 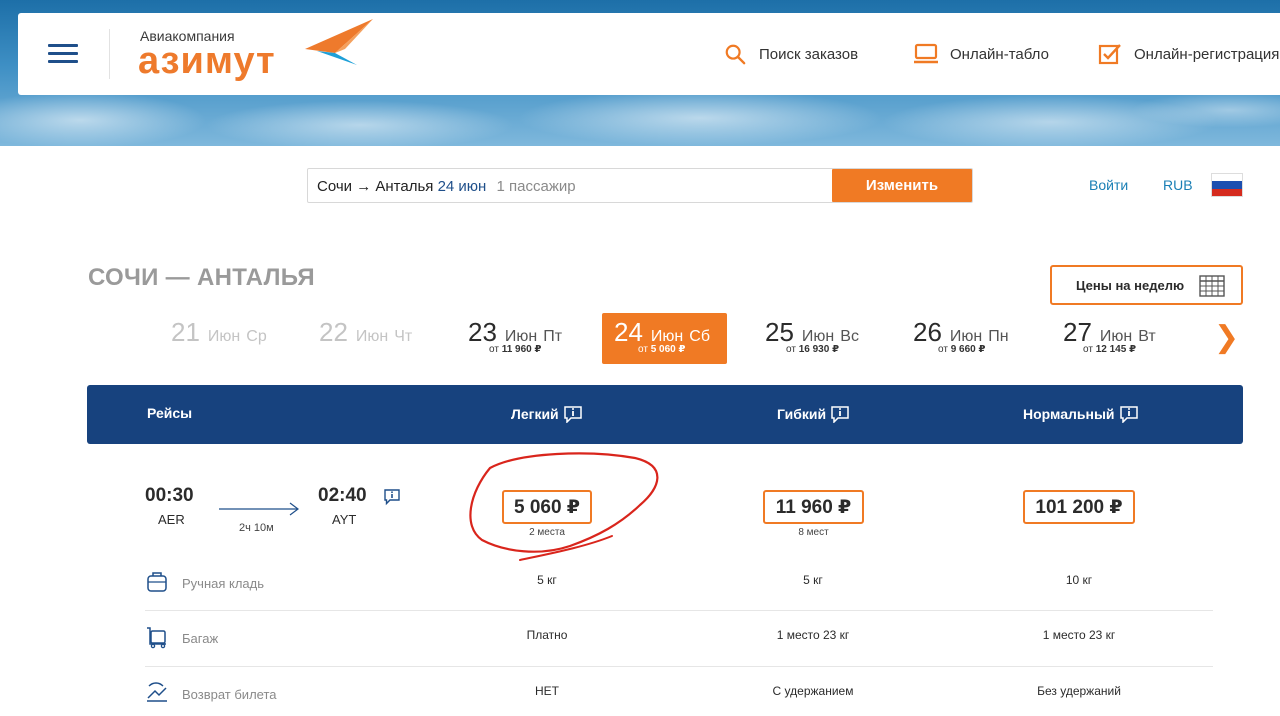 What do you see at coordinates (547, 532) in the screenshot?
I see `seats-left-light: 2 места` at bounding box center [547, 532].